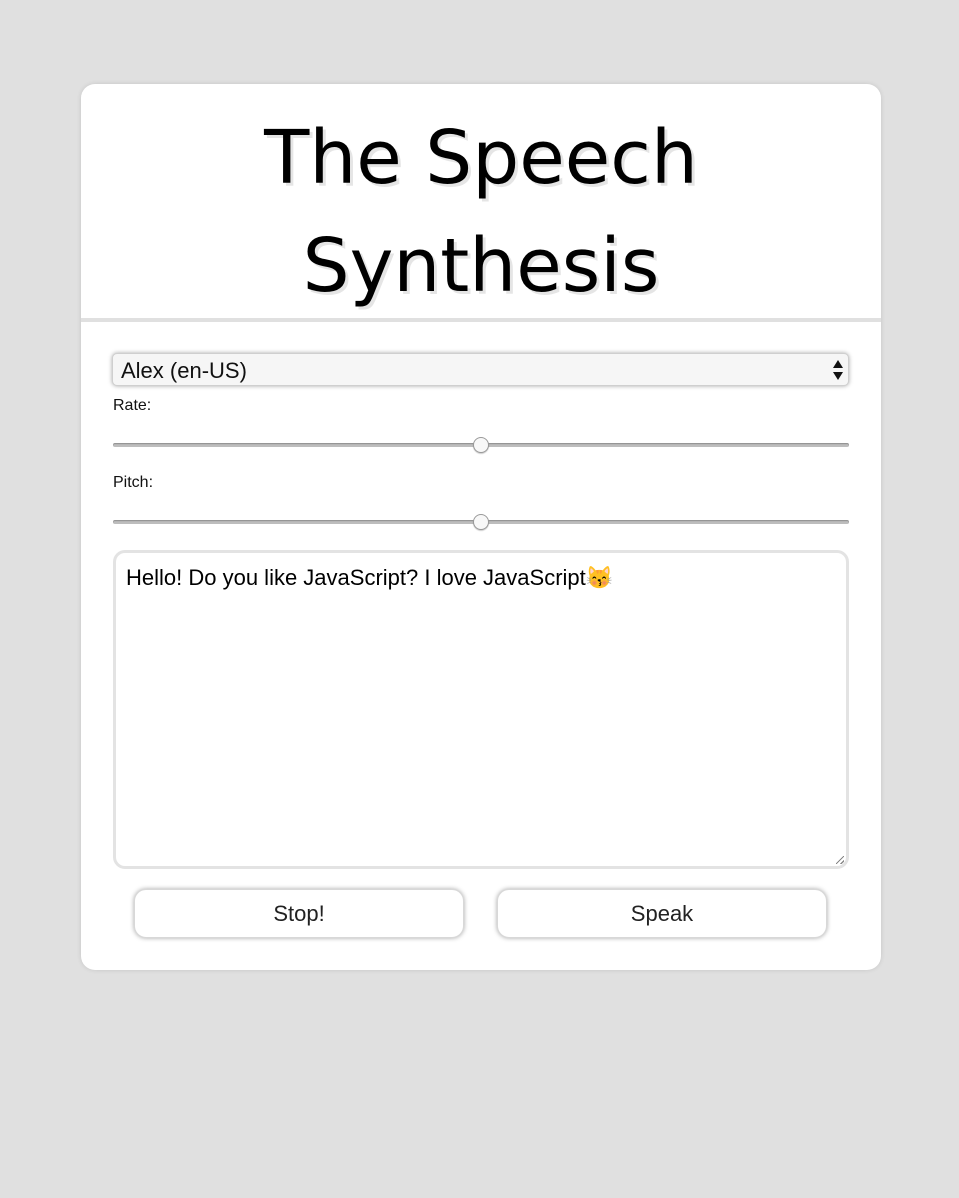  Describe the element at coordinates (133, 482) in the screenshot. I see `pitch-label: Pitch:` at that location.